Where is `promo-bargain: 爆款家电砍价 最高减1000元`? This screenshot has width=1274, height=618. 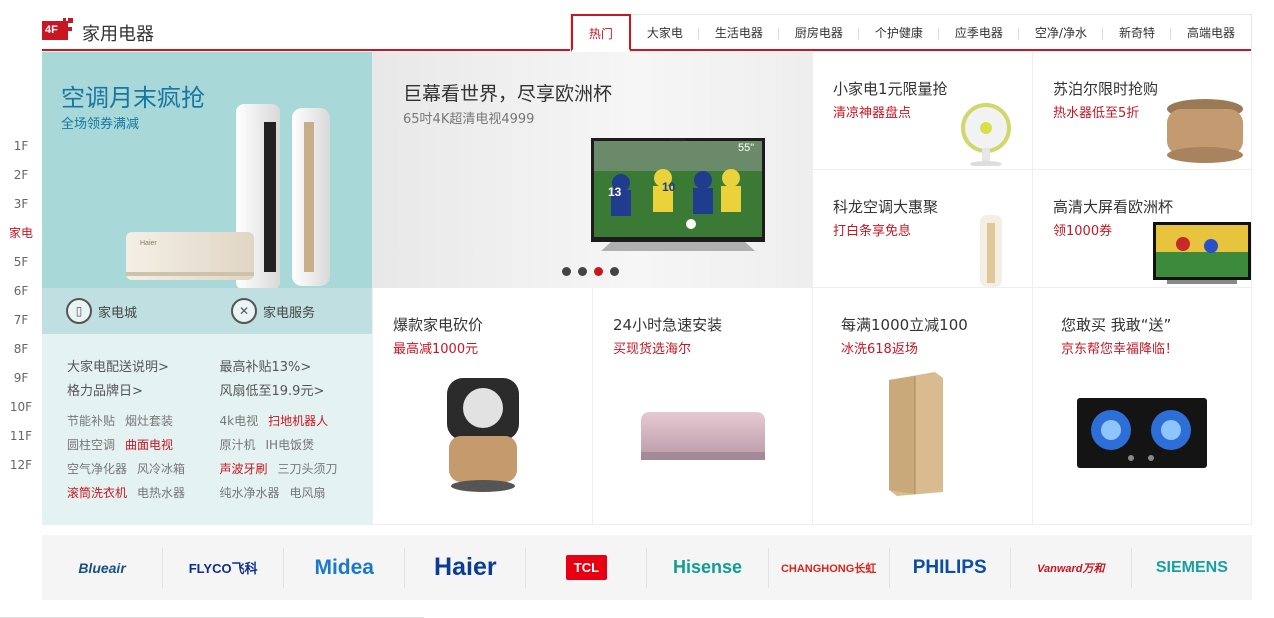
promo-bargain: 爆款家电砍价 最高减1000元 is located at coordinates (482, 406).